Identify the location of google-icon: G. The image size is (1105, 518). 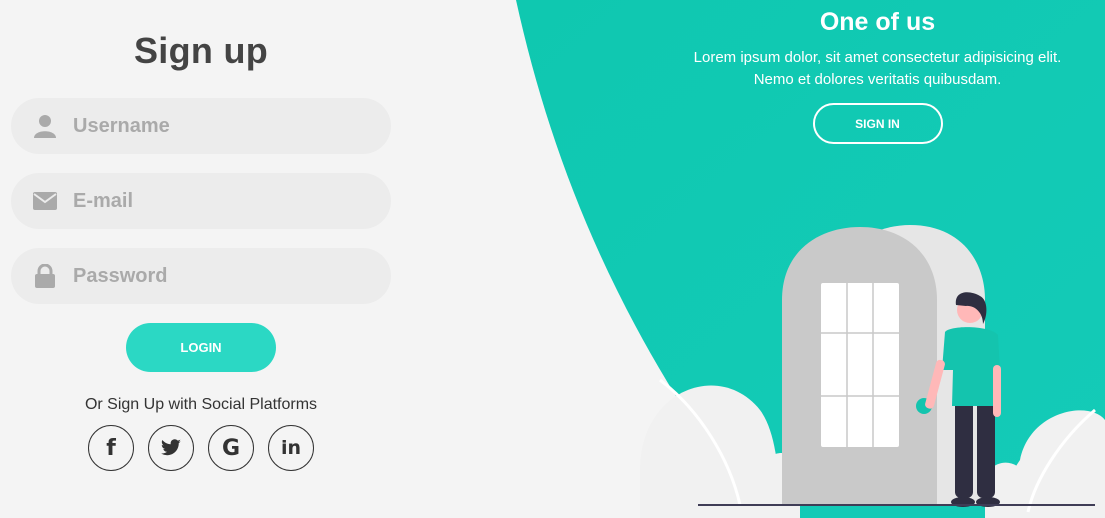
(231, 448).